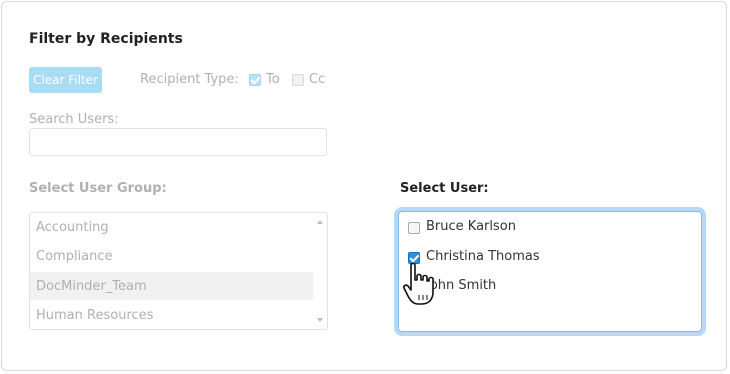 This screenshot has height=374, width=730. What do you see at coordinates (91, 286) in the screenshot?
I see `group-item-docminder-team: DocMinder_Team` at bounding box center [91, 286].